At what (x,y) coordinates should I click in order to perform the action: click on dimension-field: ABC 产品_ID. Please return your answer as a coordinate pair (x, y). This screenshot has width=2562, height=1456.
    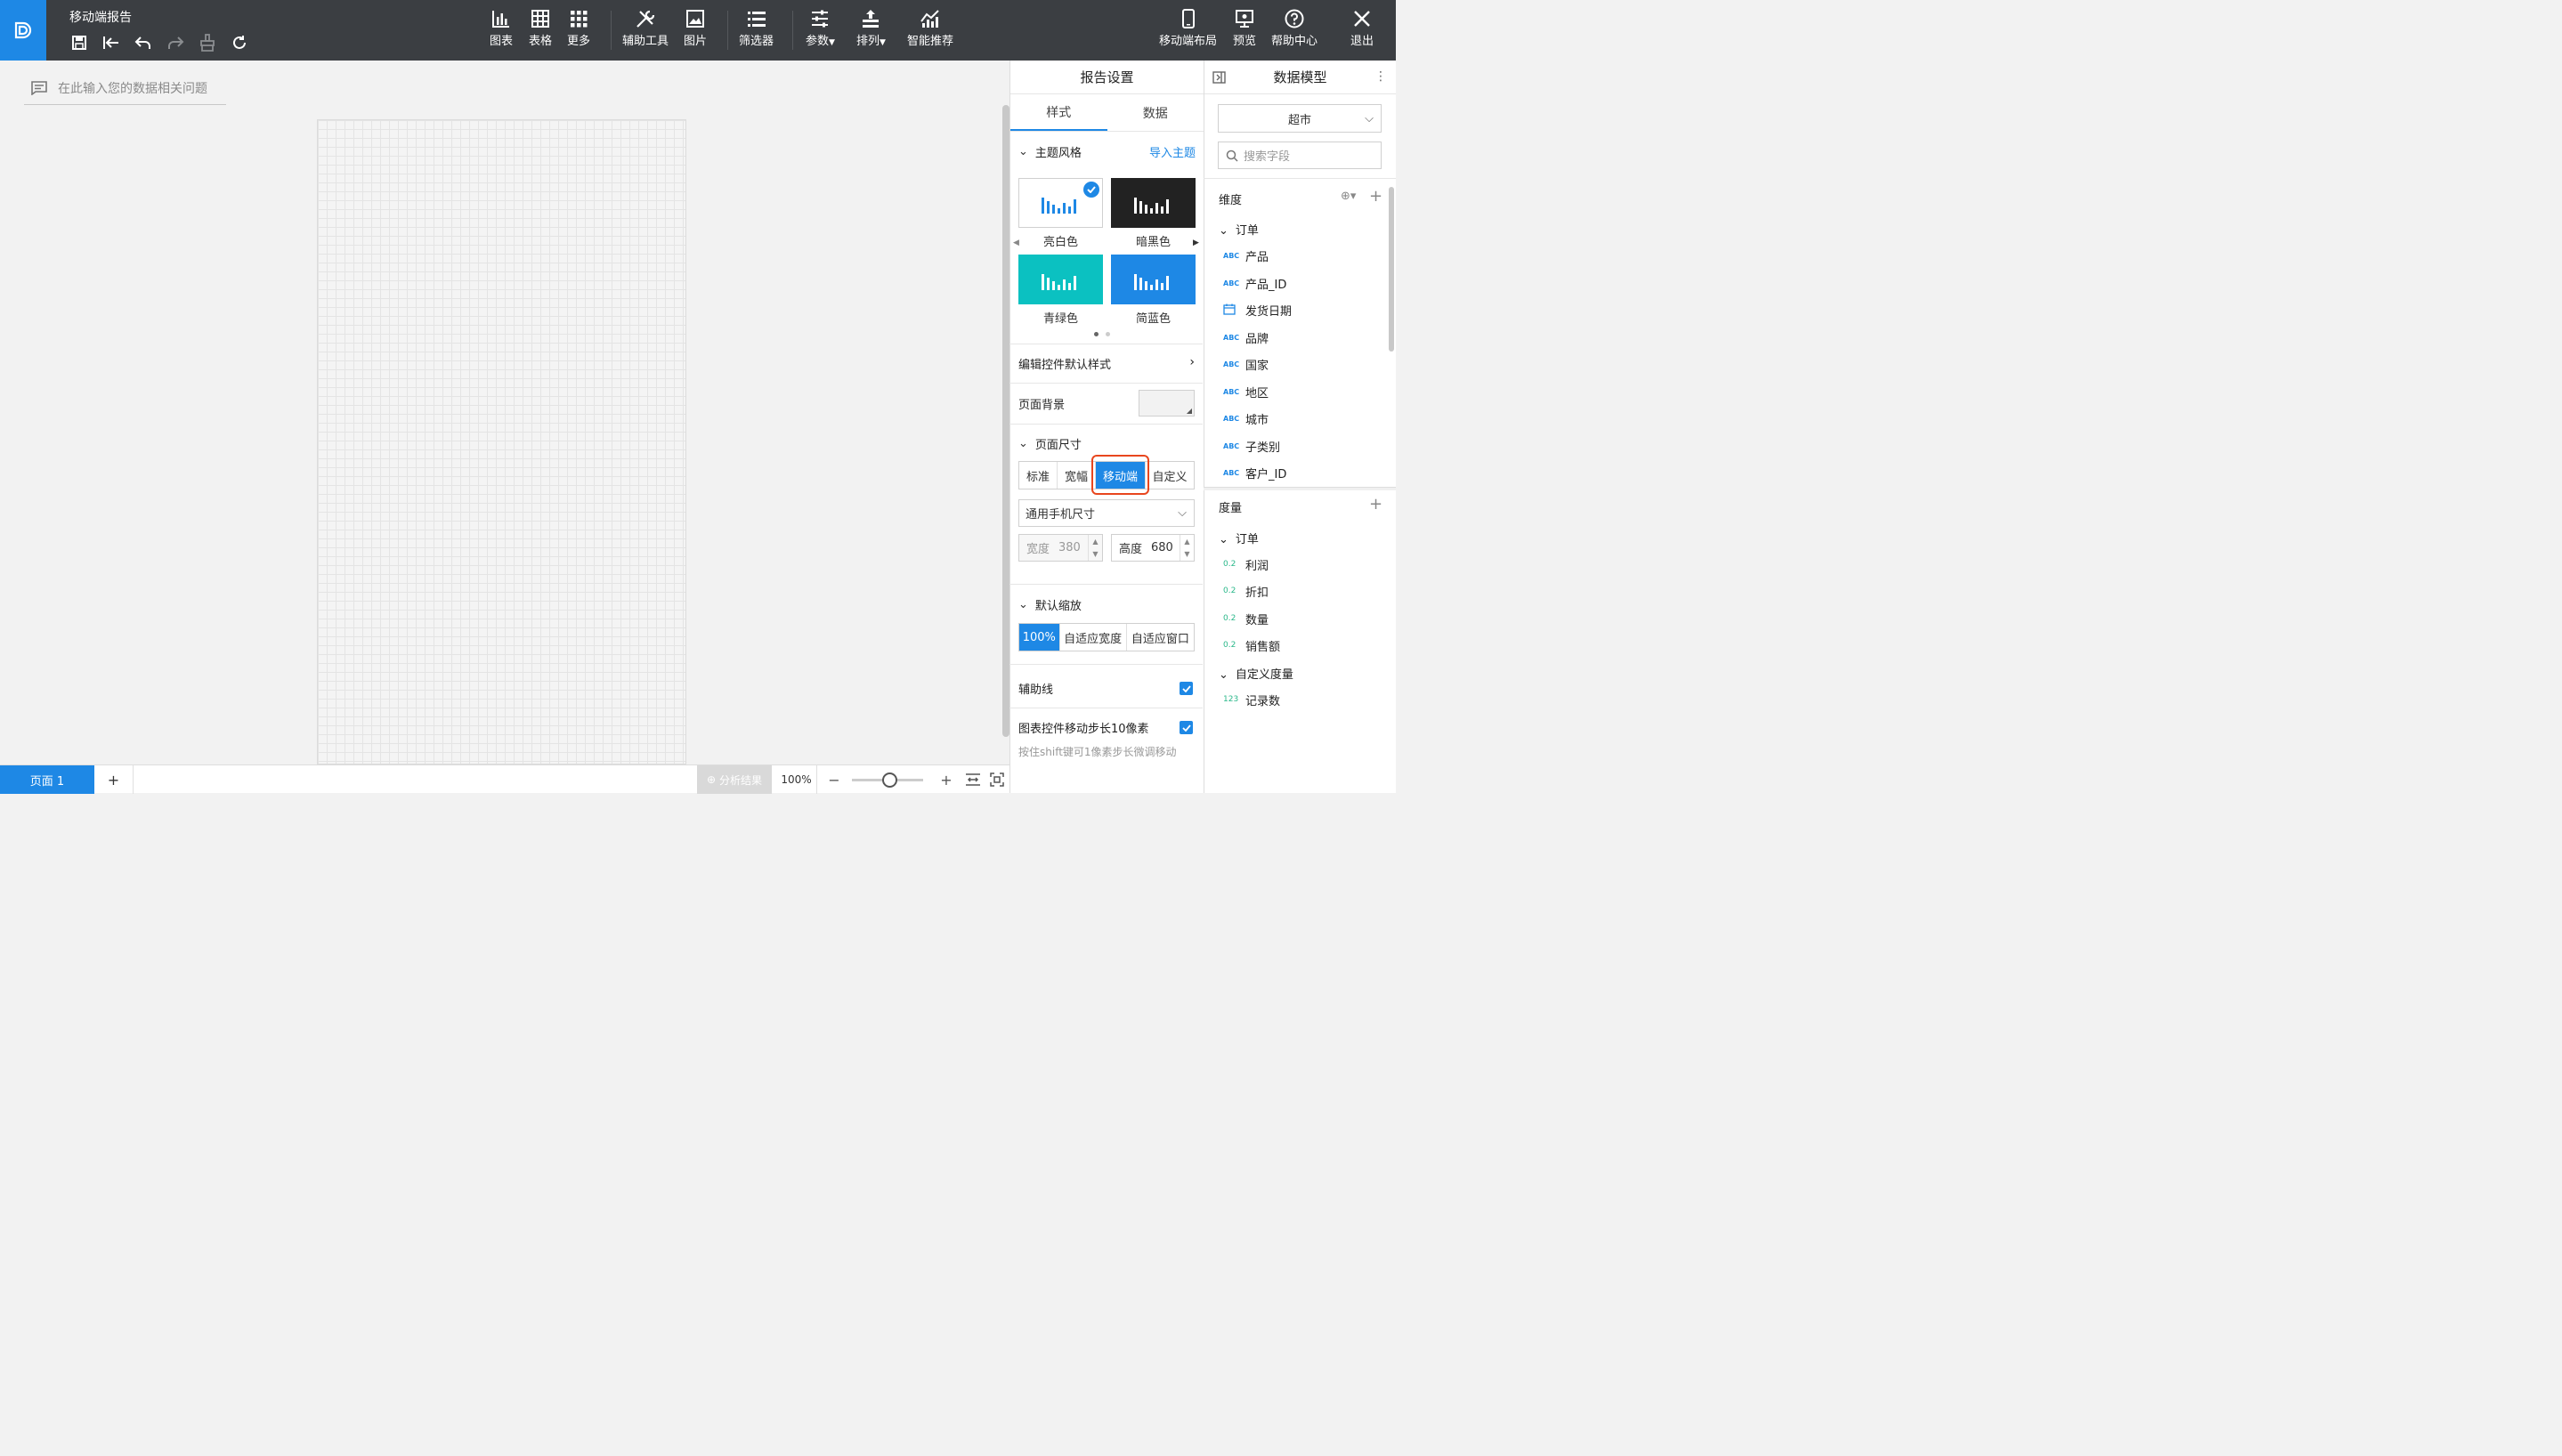
    Looking at the image, I should click on (1254, 283).